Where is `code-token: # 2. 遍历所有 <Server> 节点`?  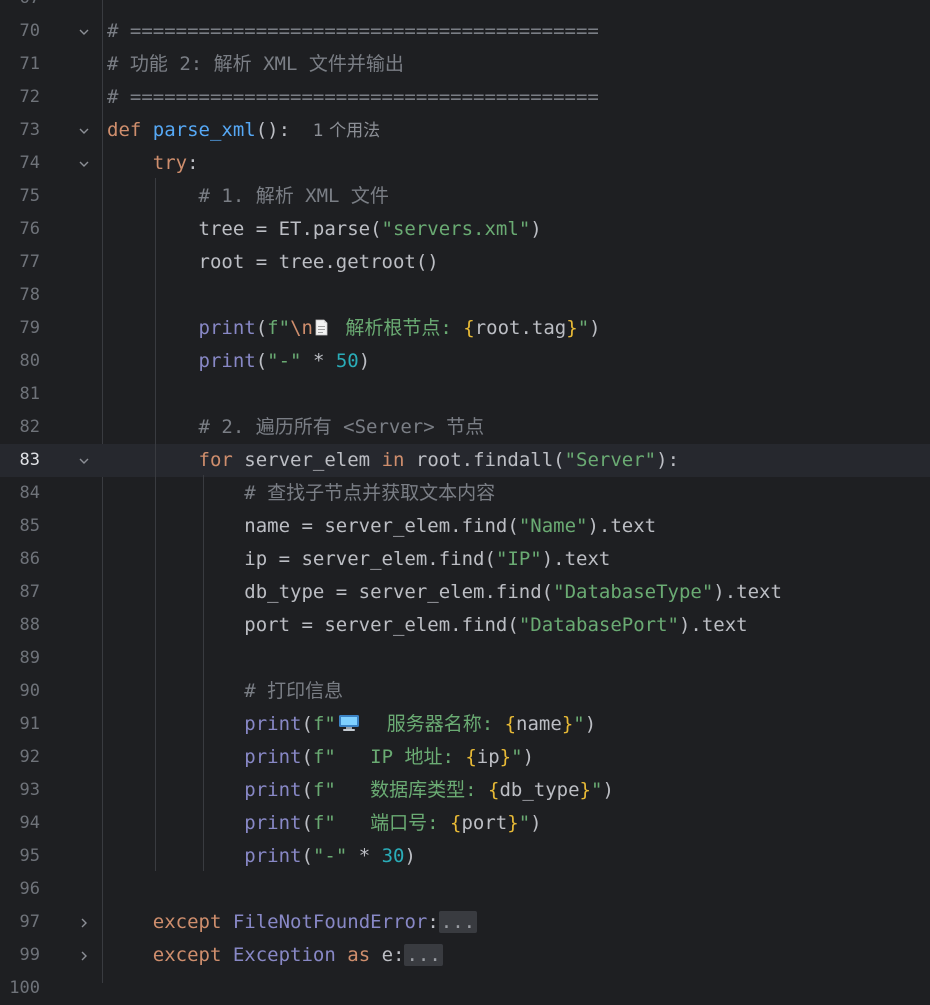
code-token: # 2. 遍历所有 <Server> 节点 is located at coordinates (341, 427).